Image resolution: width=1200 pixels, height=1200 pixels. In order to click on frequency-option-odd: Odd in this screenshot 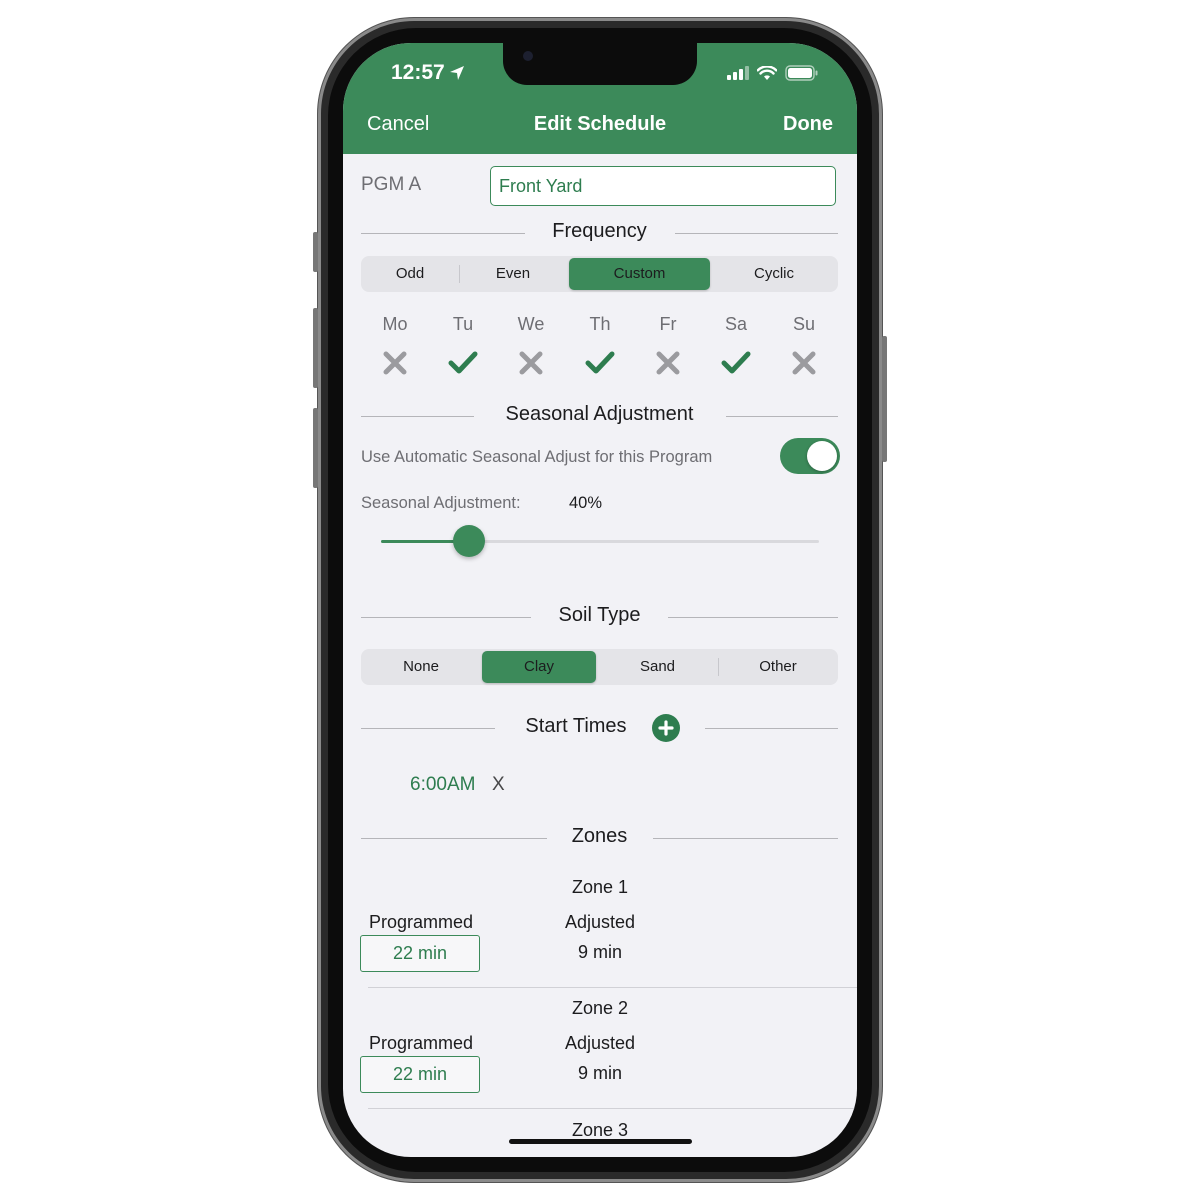, I will do `click(410, 274)`.